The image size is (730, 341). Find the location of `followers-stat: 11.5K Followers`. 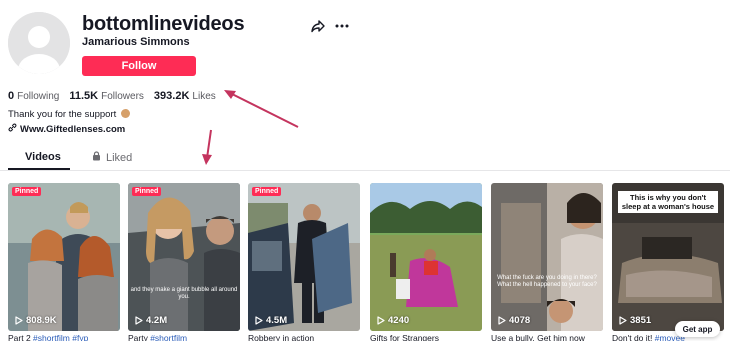

followers-stat: 11.5K Followers is located at coordinates (106, 96).